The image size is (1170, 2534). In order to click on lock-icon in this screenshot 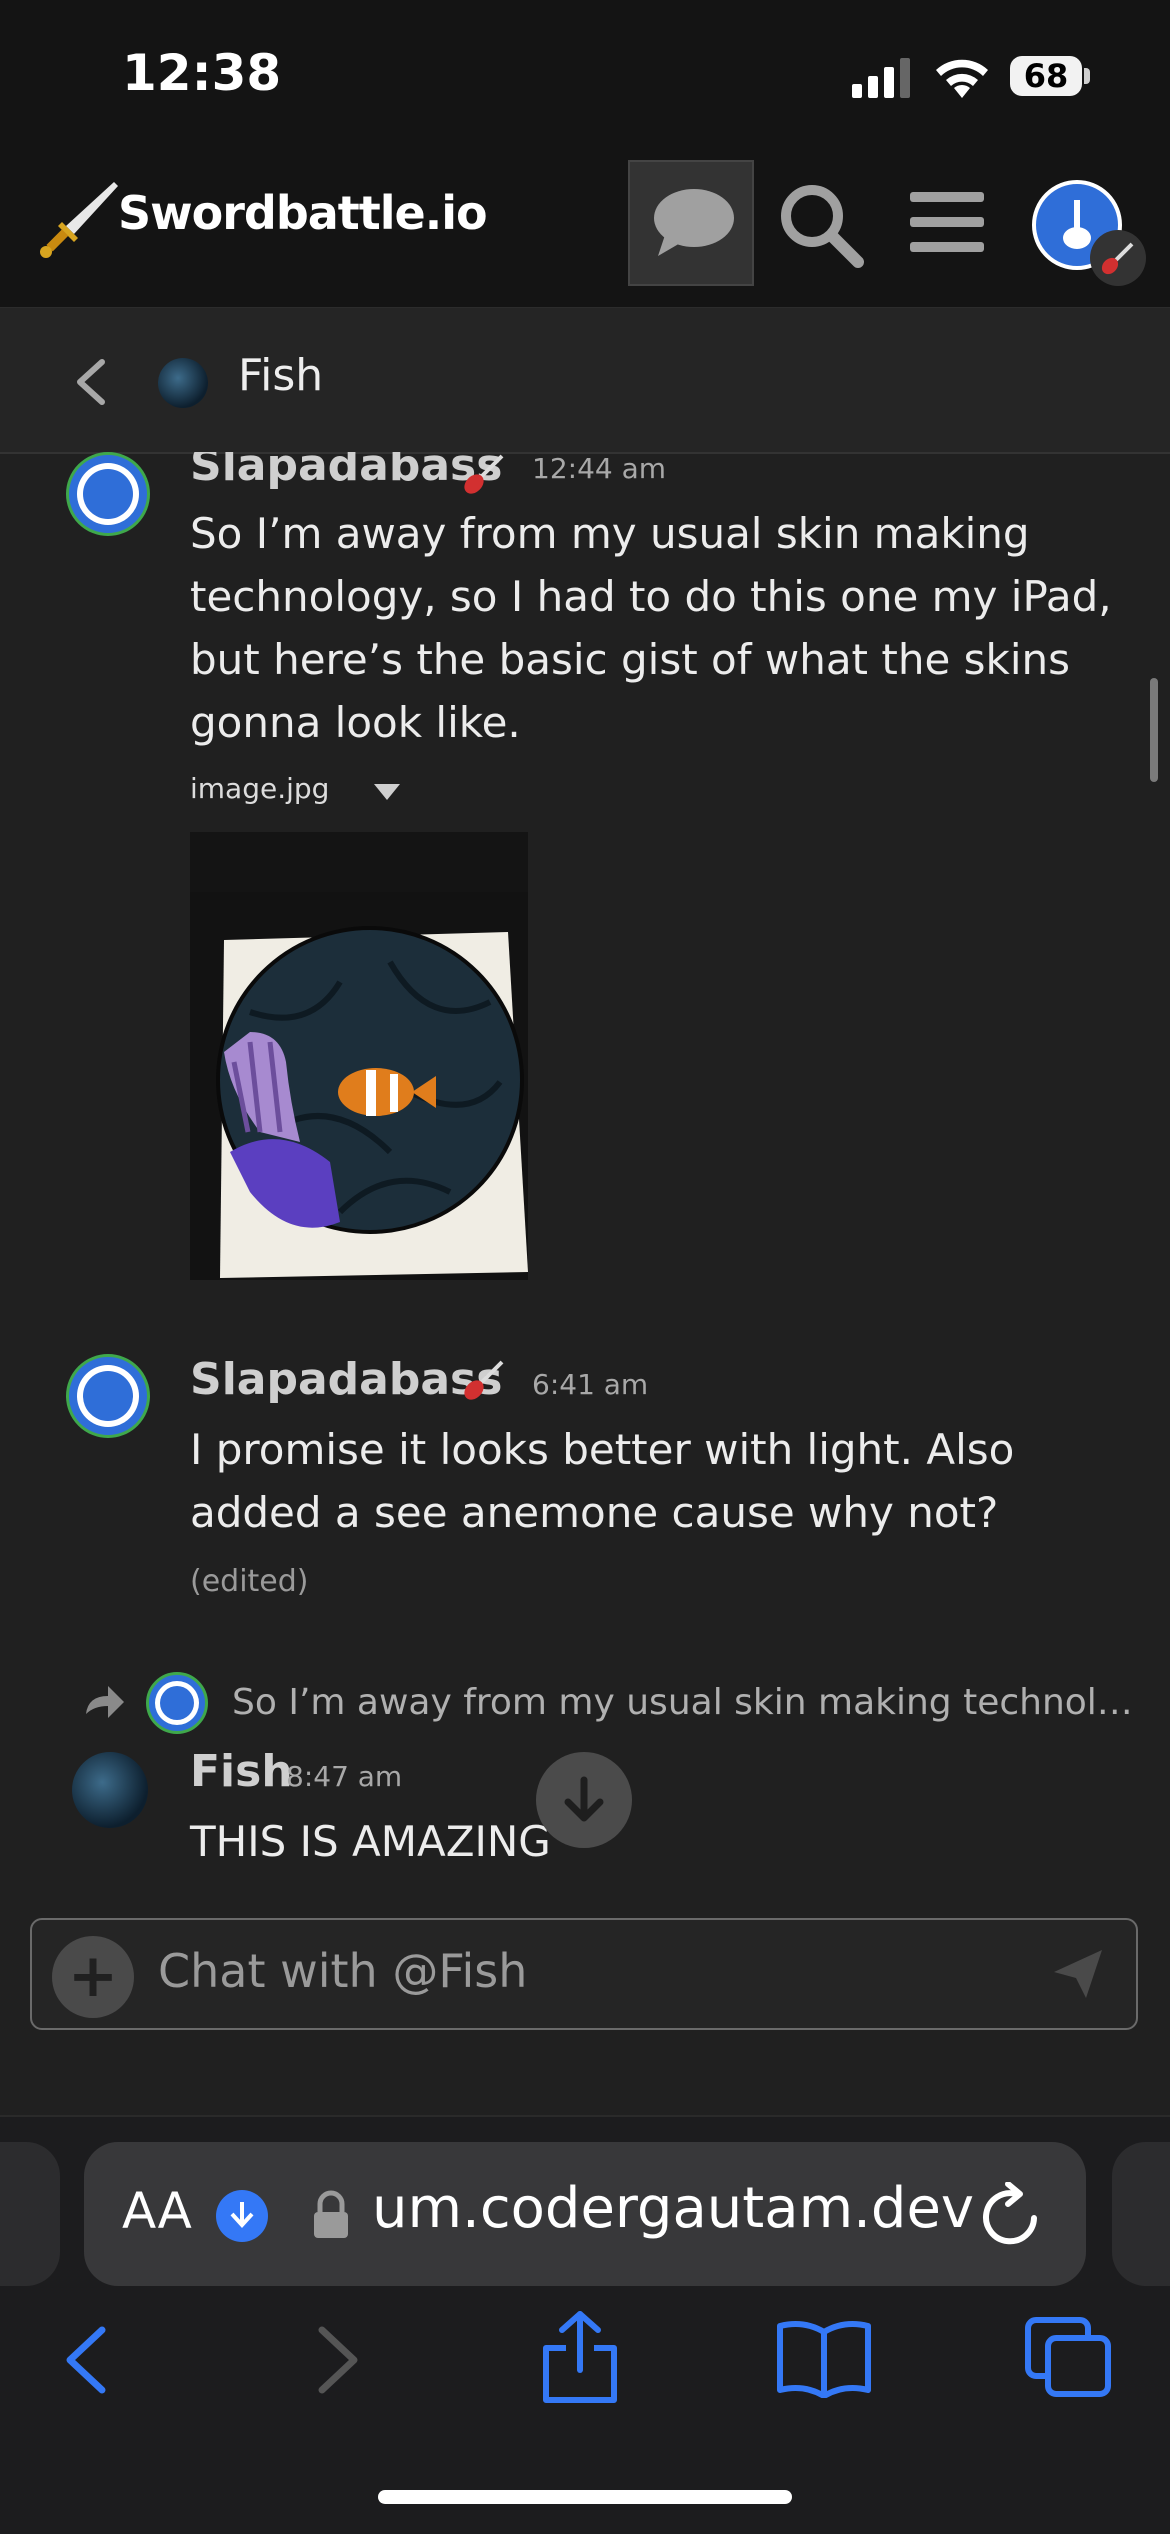, I will do `click(331, 2214)`.